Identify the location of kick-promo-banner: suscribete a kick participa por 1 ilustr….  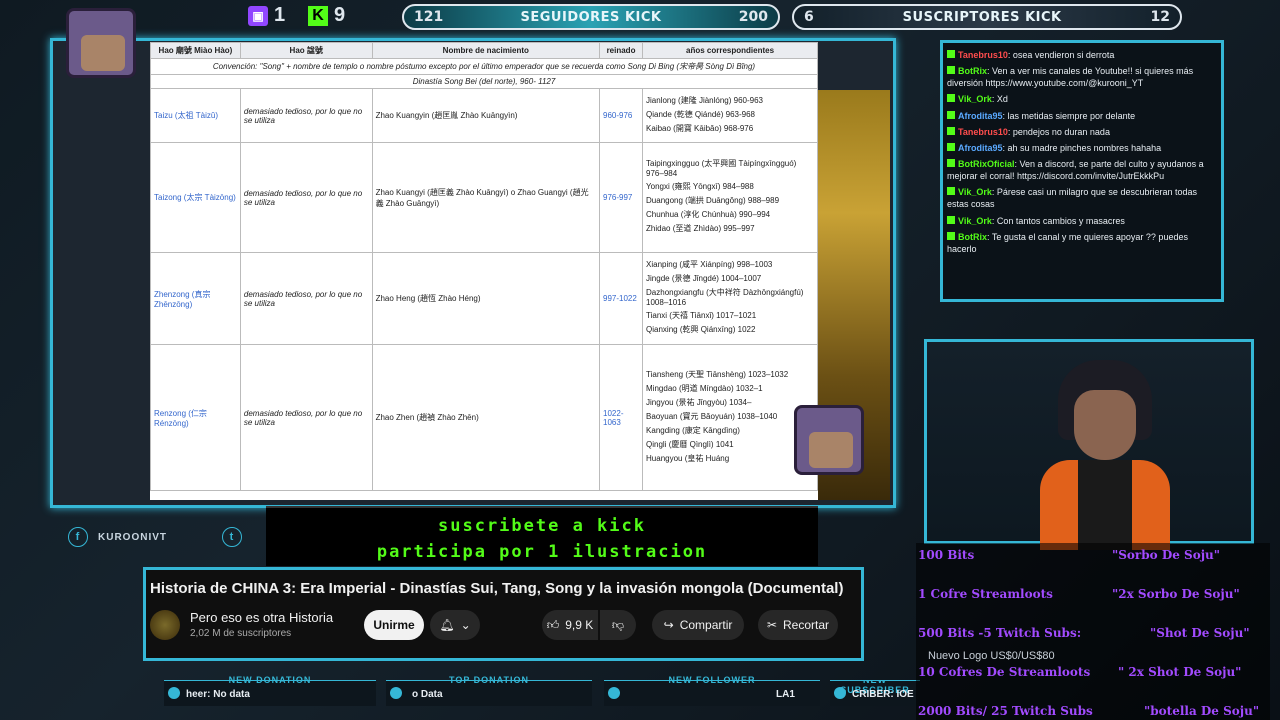
(542, 536).